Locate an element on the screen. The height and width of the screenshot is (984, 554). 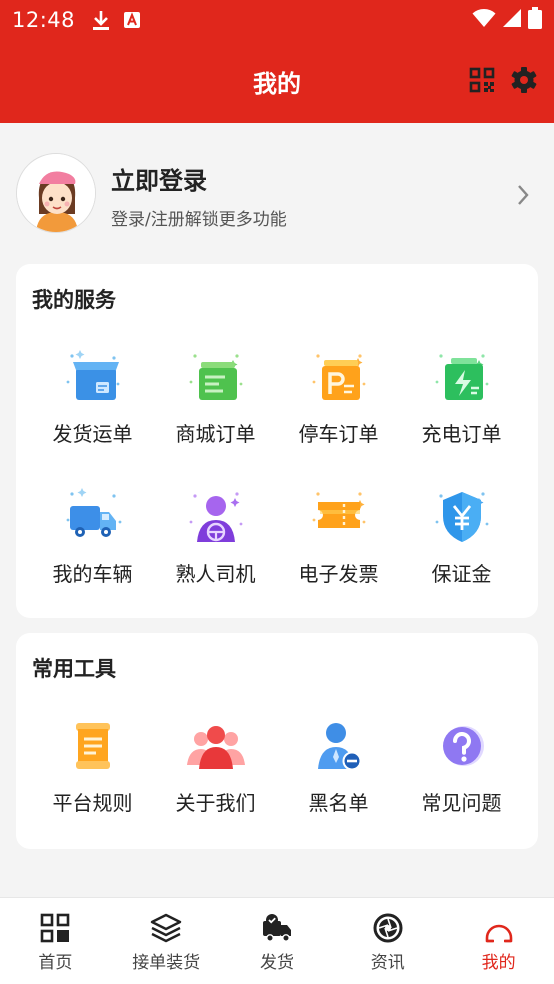
top-header: 我的 is located at coordinates (277, 81).